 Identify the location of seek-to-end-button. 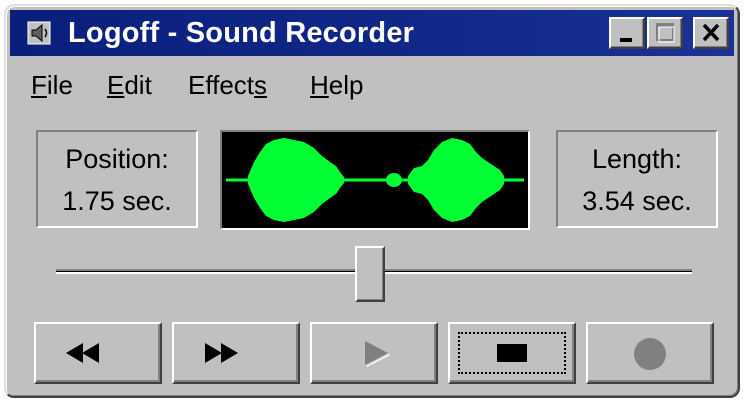
(236, 353).